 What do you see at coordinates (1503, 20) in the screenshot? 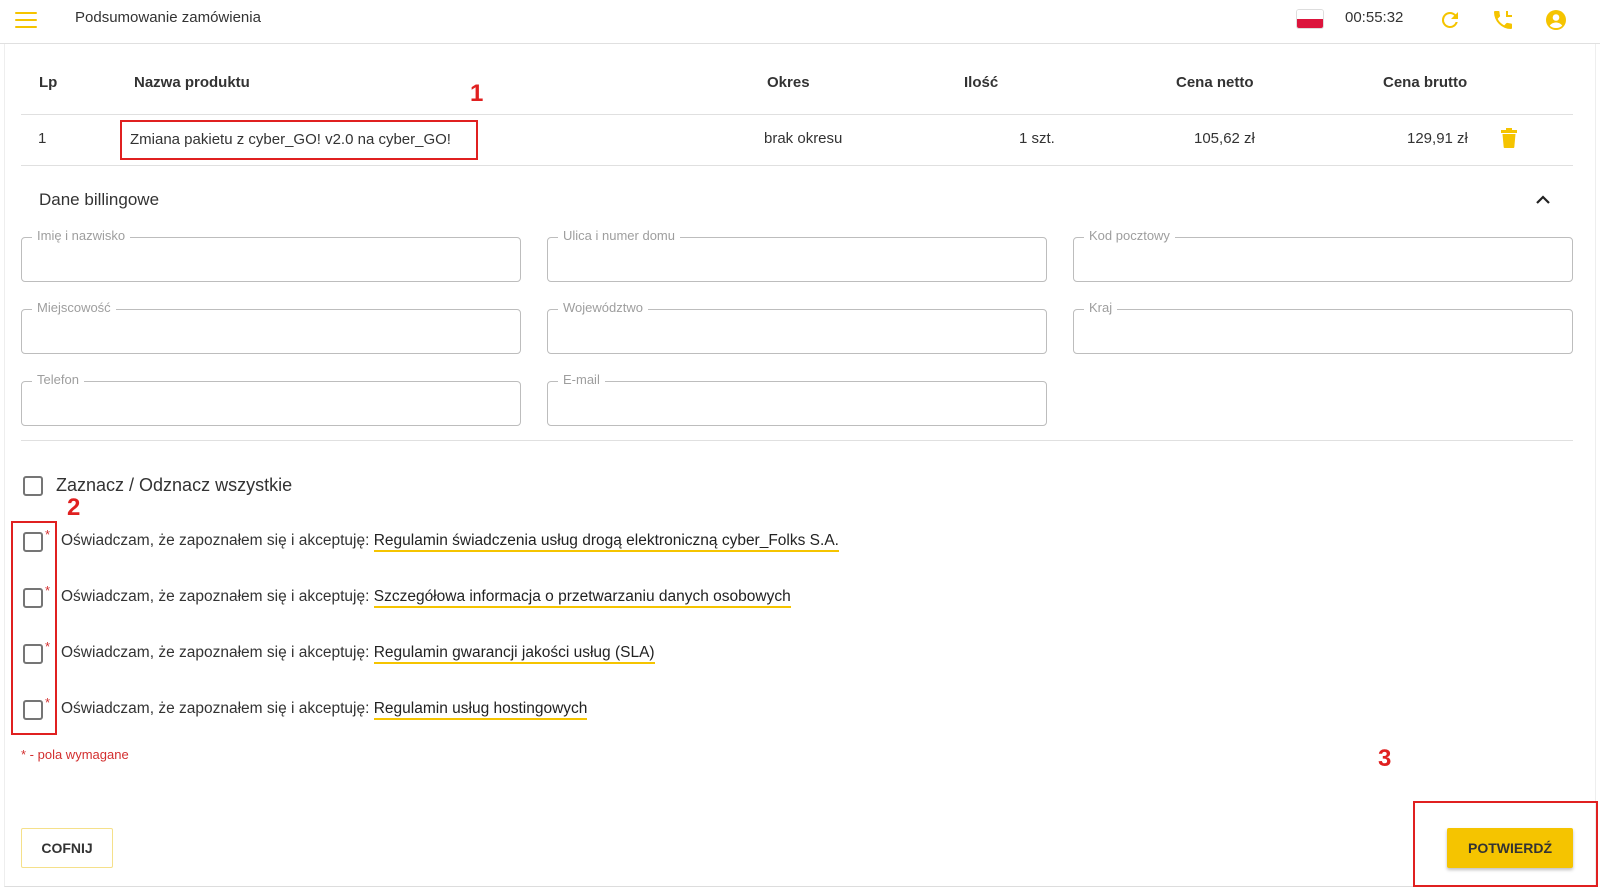
I see `phone-icon` at bounding box center [1503, 20].